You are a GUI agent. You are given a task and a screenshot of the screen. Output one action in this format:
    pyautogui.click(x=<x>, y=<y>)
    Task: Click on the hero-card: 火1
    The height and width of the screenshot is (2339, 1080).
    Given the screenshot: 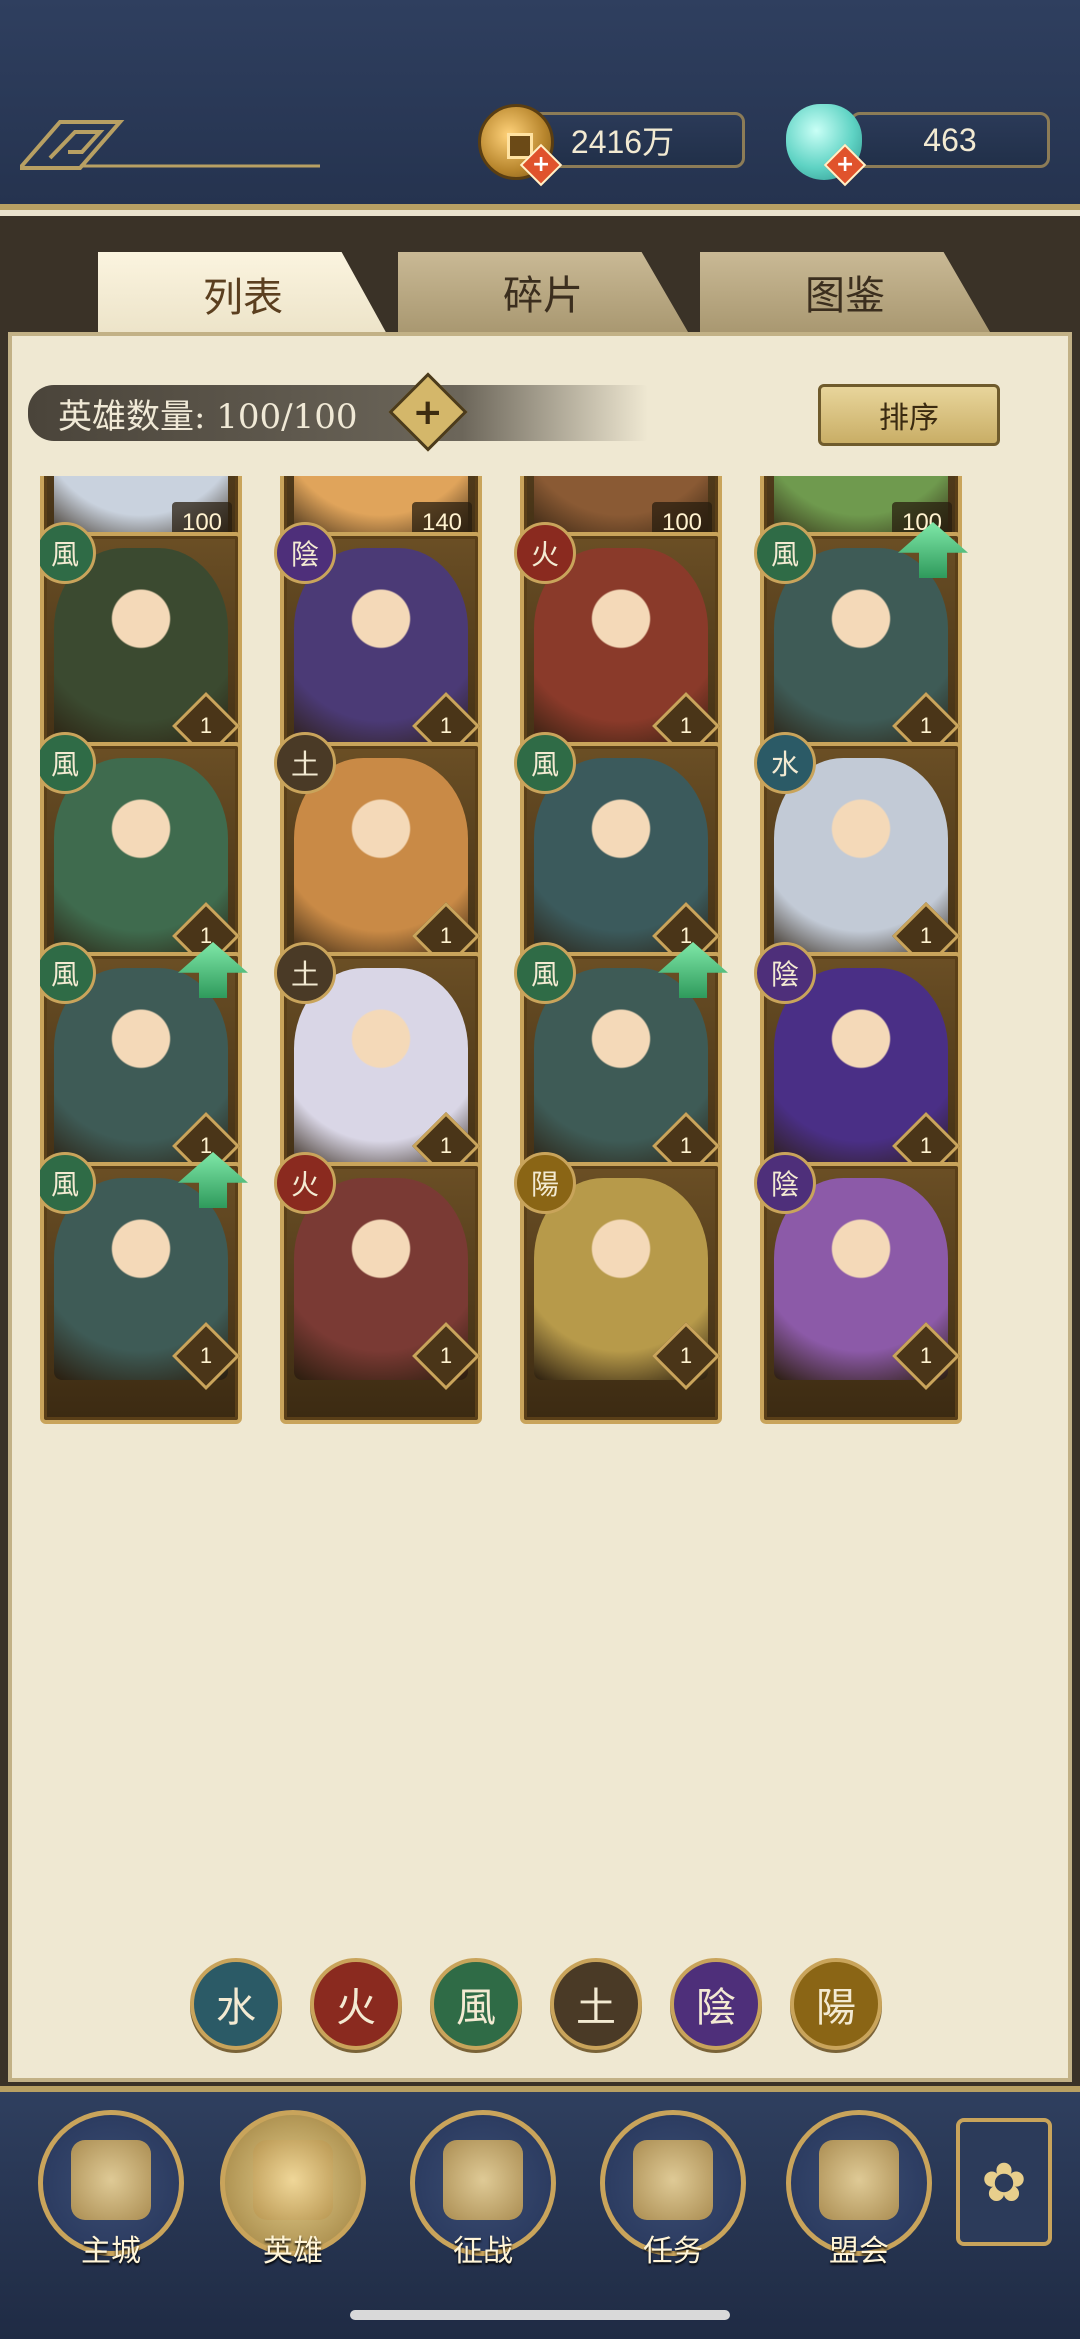 What is the action you would take?
    pyautogui.click(x=378, y=1288)
    